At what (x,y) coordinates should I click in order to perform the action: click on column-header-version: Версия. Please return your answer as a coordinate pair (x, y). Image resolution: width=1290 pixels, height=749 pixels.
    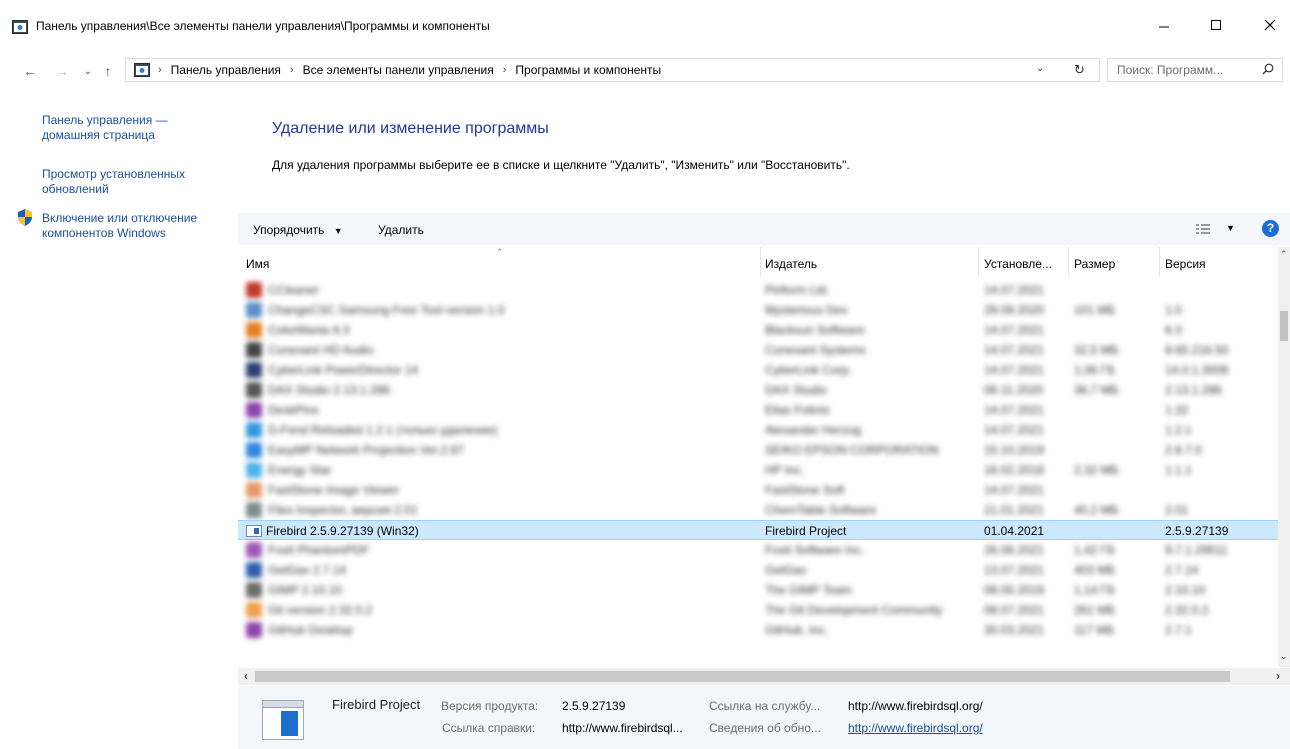
    Looking at the image, I should click on (1185, 264).